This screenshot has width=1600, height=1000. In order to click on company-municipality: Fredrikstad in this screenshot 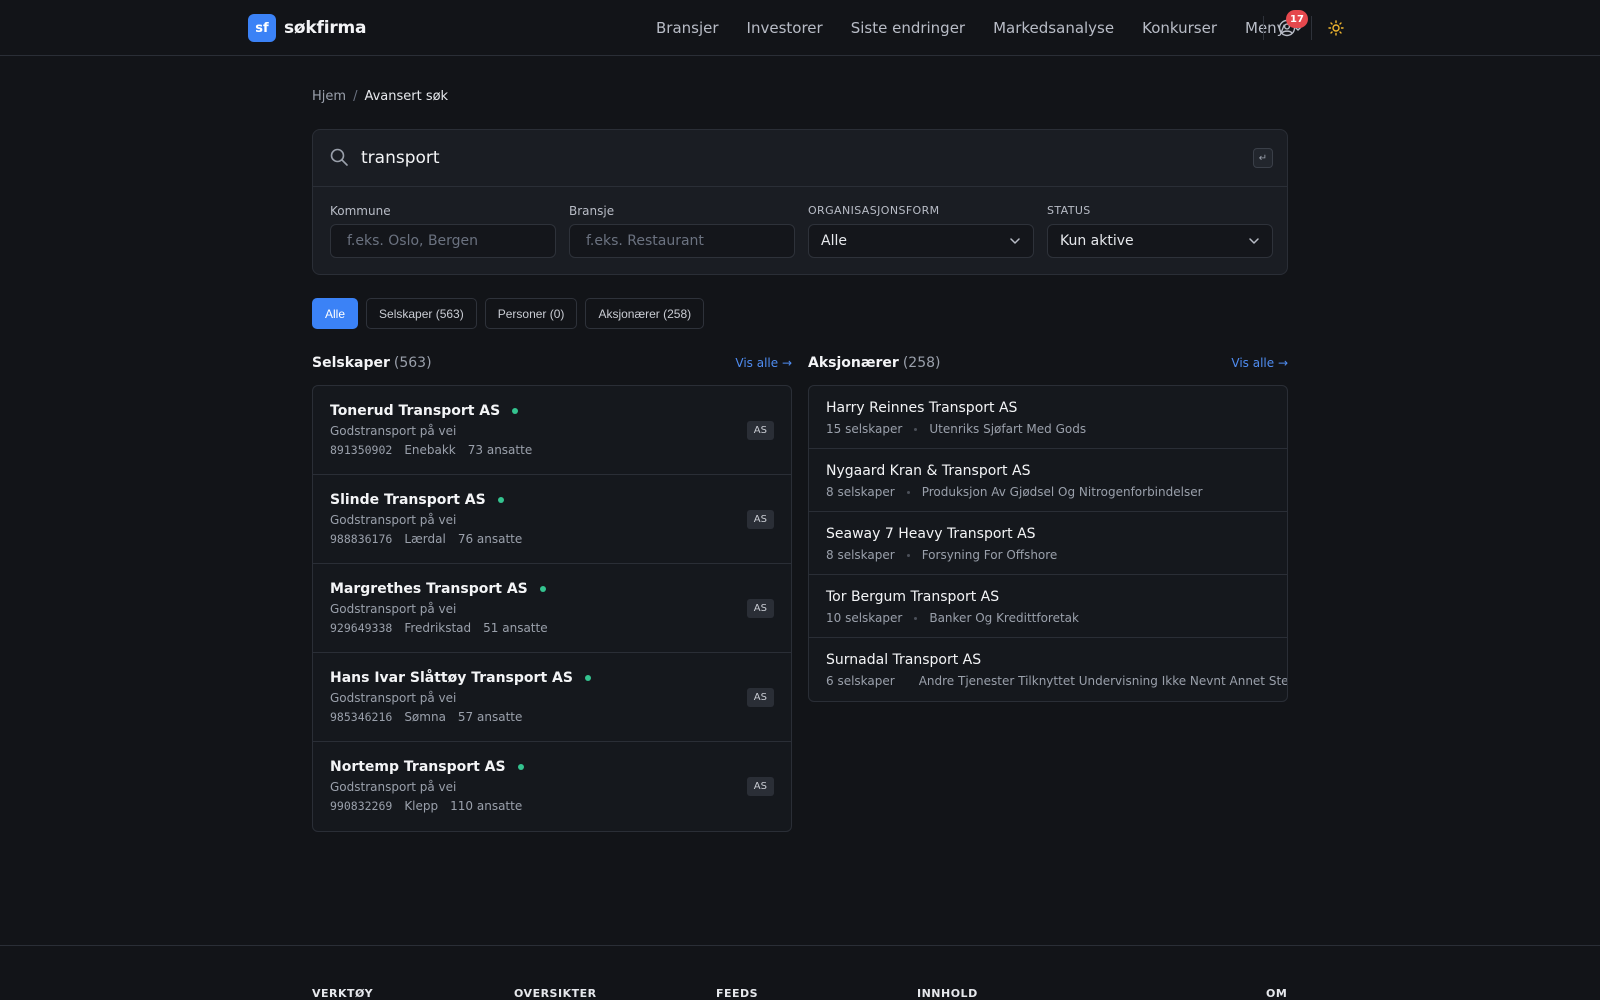, I will do `click(438, 628)`.